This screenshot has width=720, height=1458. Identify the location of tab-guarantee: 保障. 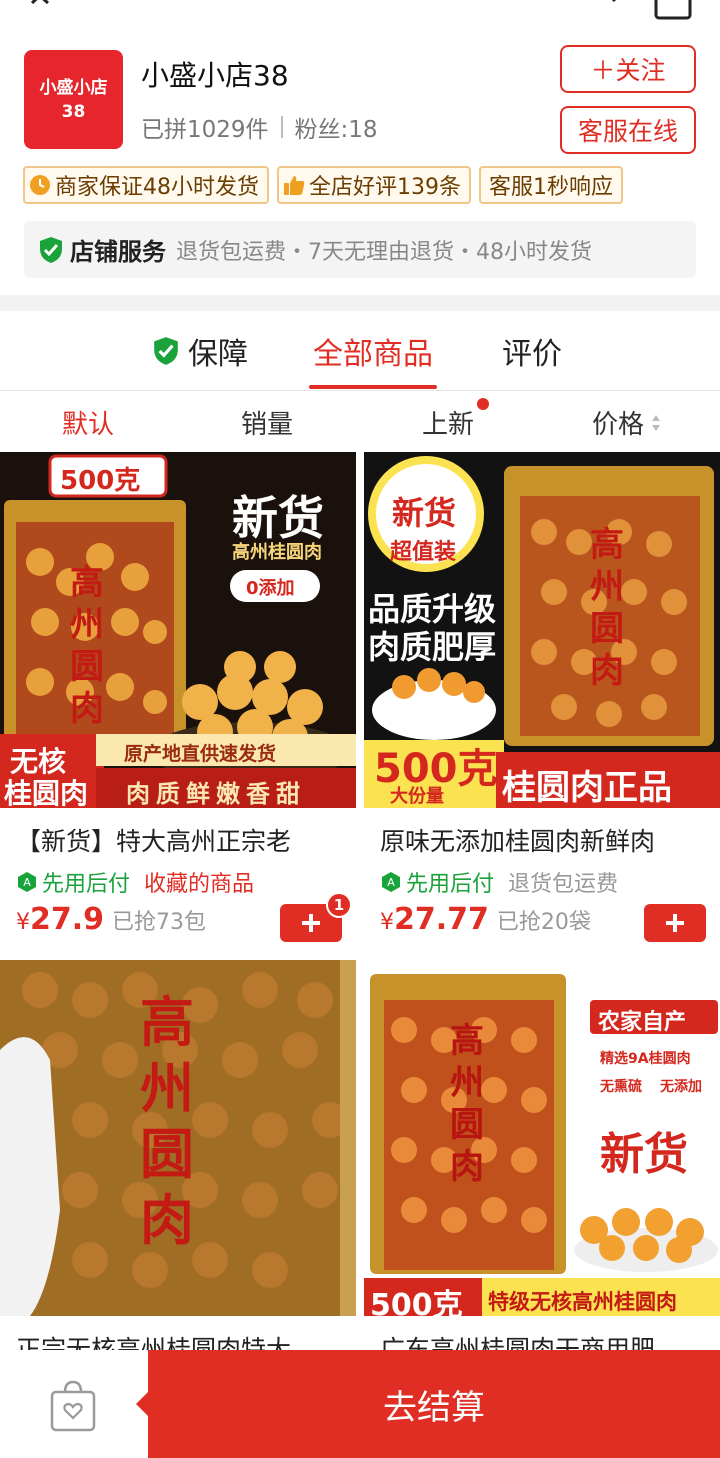
(200, 351).